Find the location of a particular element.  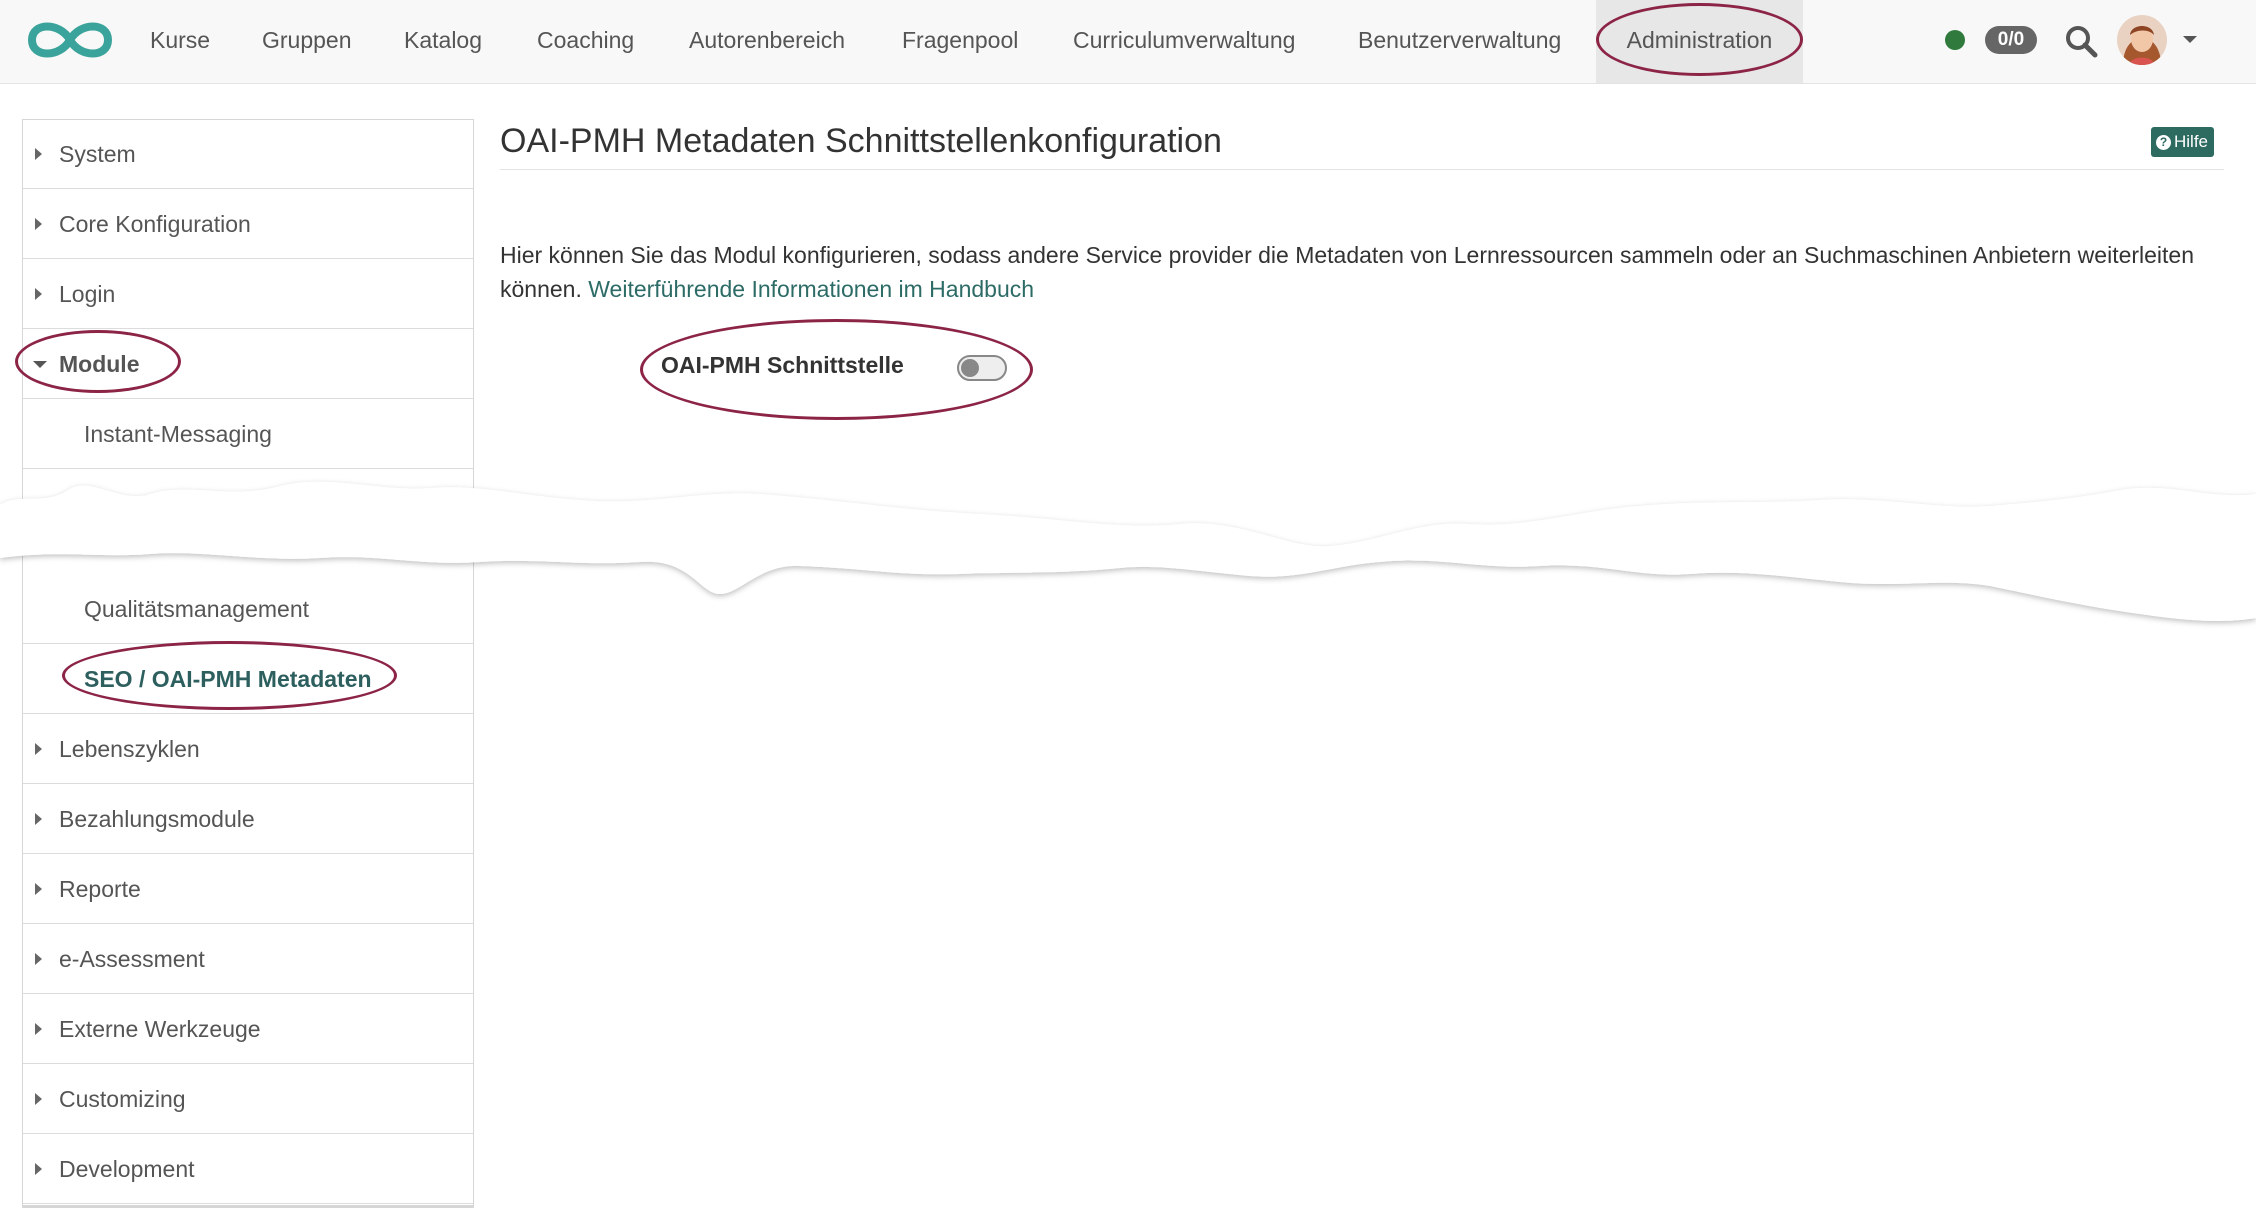

sidebar-item-core-konfiguration: Core Konfiguration is located at coordinates (248, 224).